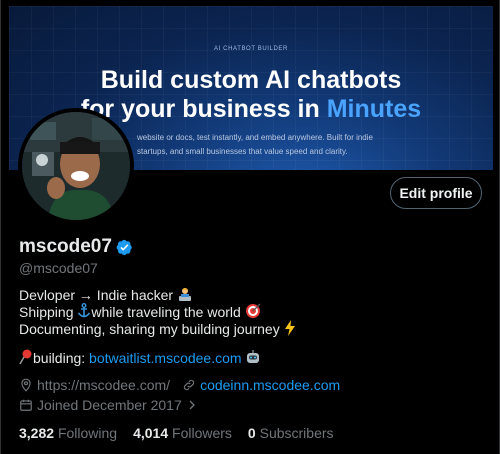 The width and height of the screenshot is (500, 454). Describe the element at coordinates (374, 109) in the screenshot. I see `banner-headline-accent: Minutes` at that location.